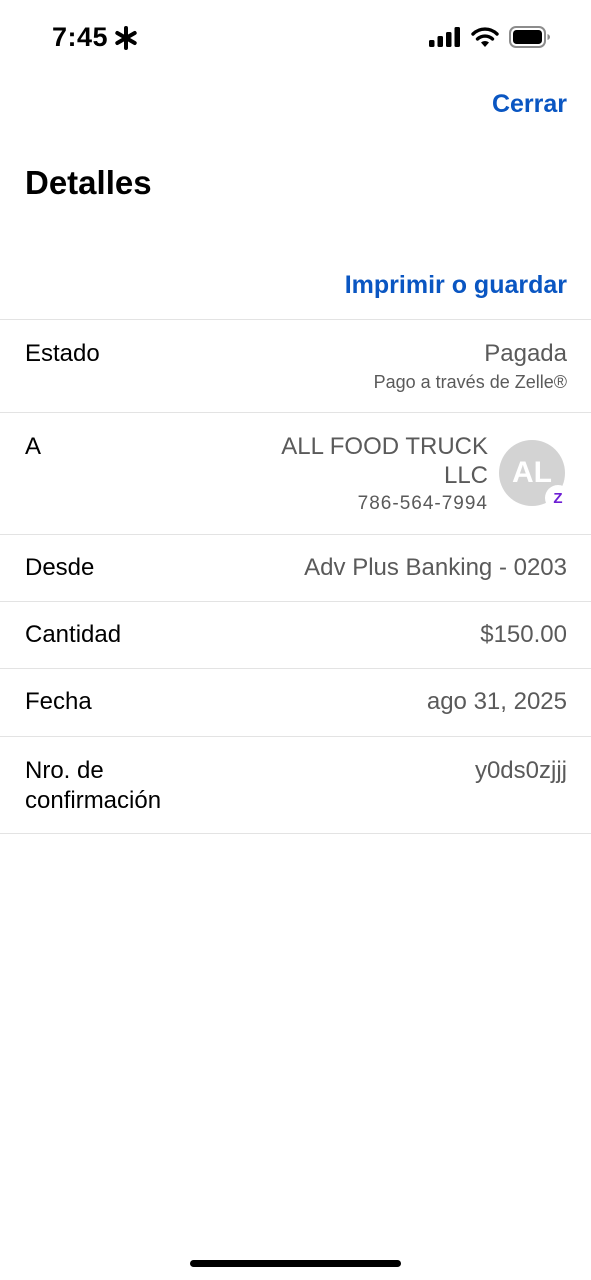 The width and height of the screenshot is (591, 1280). What do you see at coordinates (358, 461) in the screenshot?
I see `recipient-name: ALL FOOD TRUCK LLC` at bounding box center [358, 461].